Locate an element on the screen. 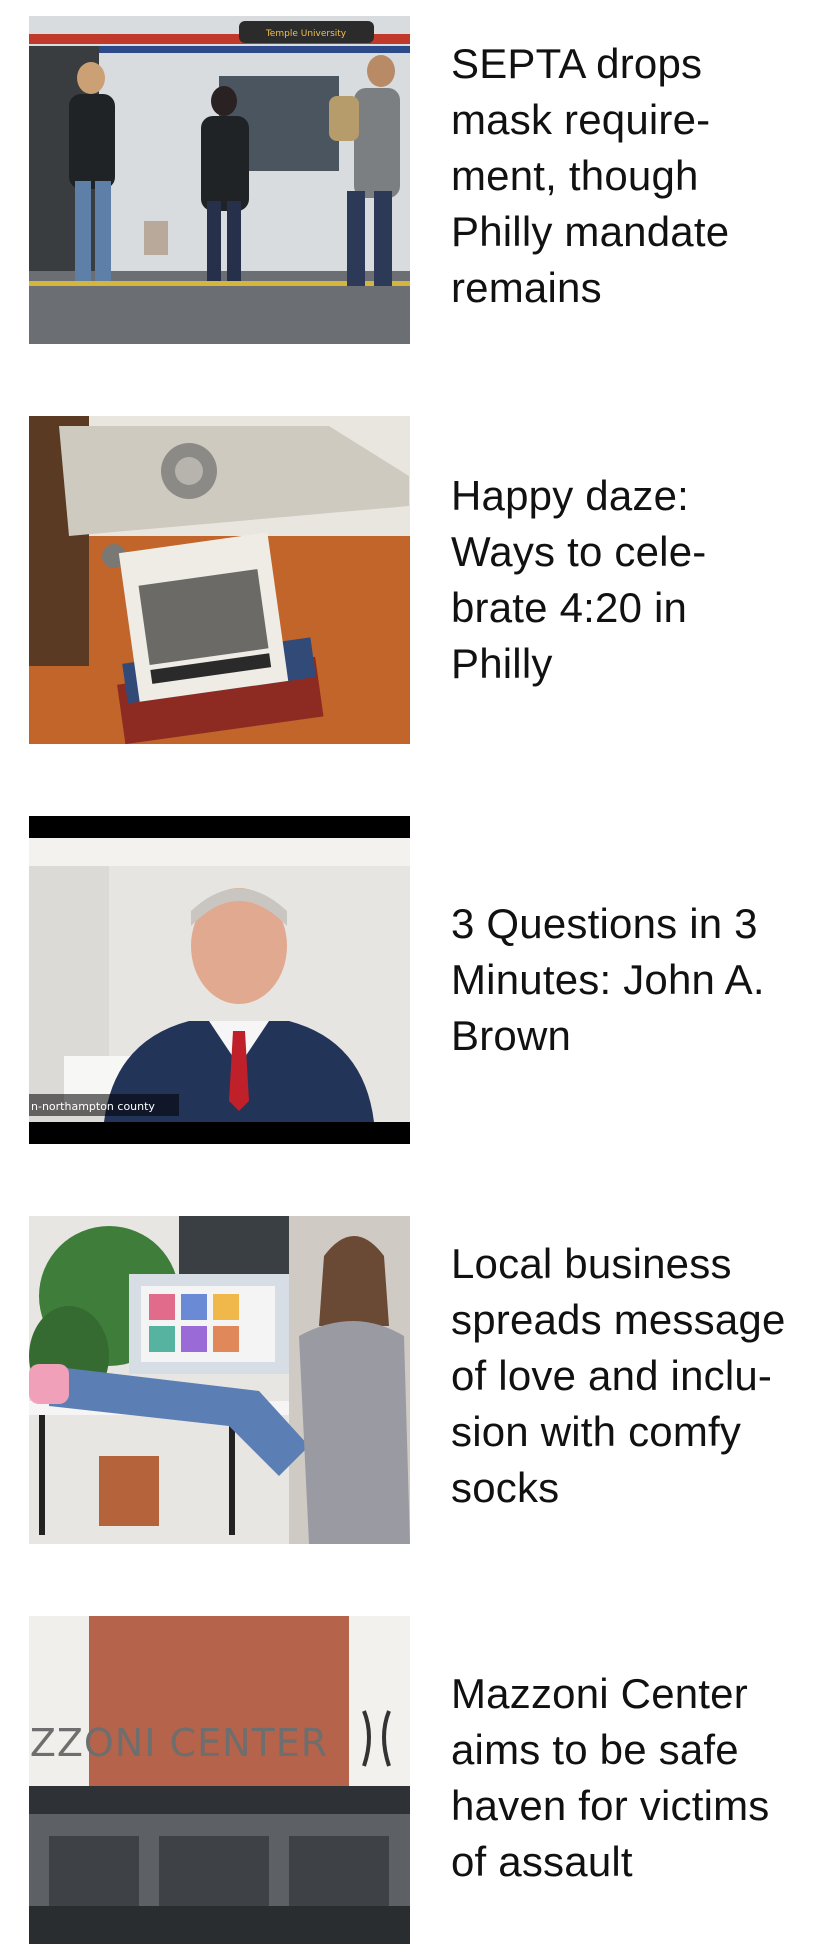  photo-commuters: Temple University is located at coordinates (219, 180).